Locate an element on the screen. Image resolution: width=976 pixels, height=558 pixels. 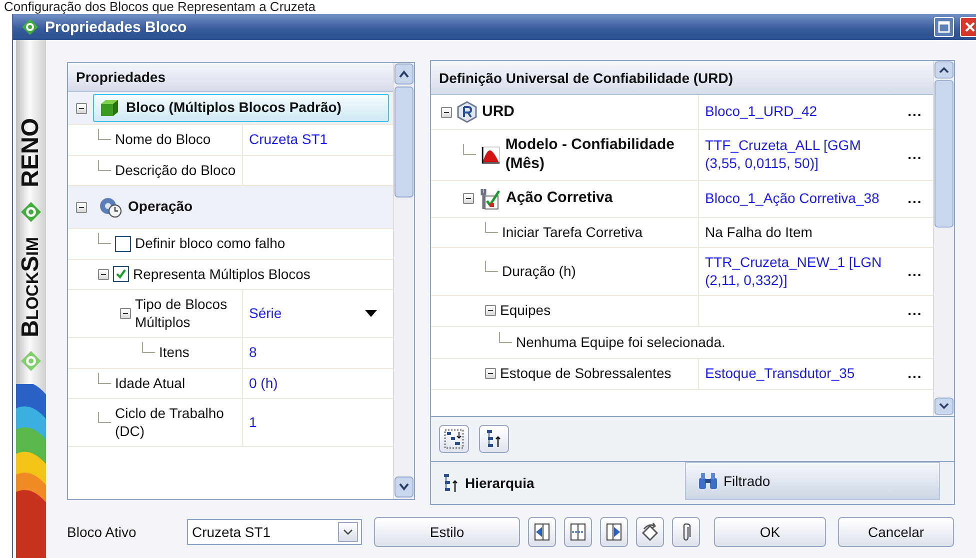
align-left-button is located at coordinates (542, 531).